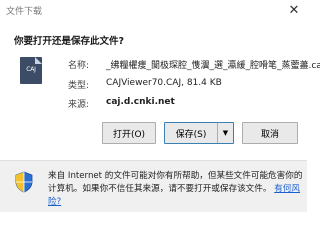  I want to click on title-bar: 文件下载 ✕, so click(153, 11).